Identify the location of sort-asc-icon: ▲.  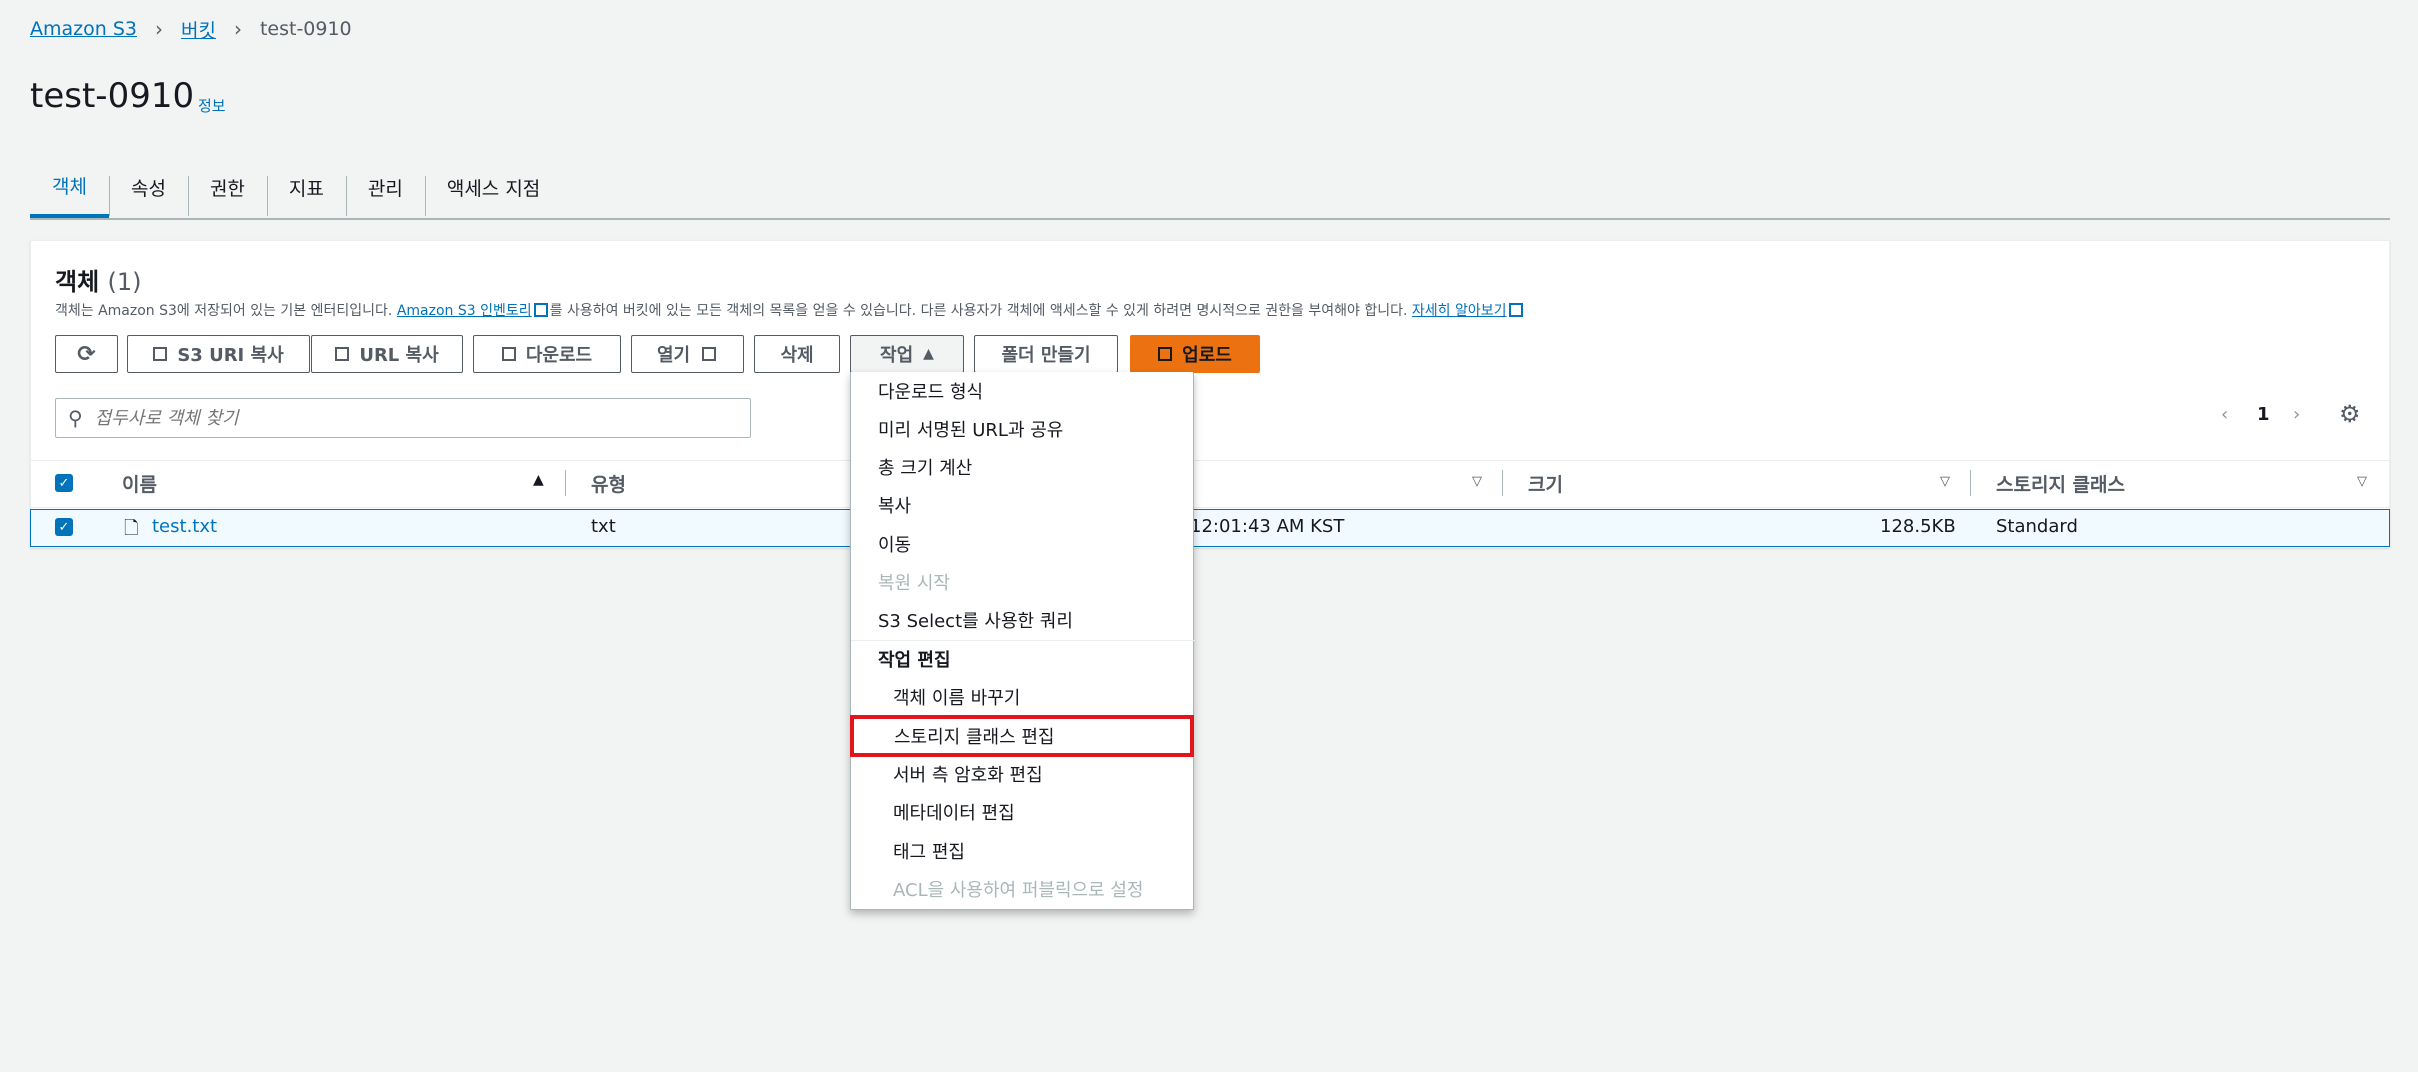
(538, 480).